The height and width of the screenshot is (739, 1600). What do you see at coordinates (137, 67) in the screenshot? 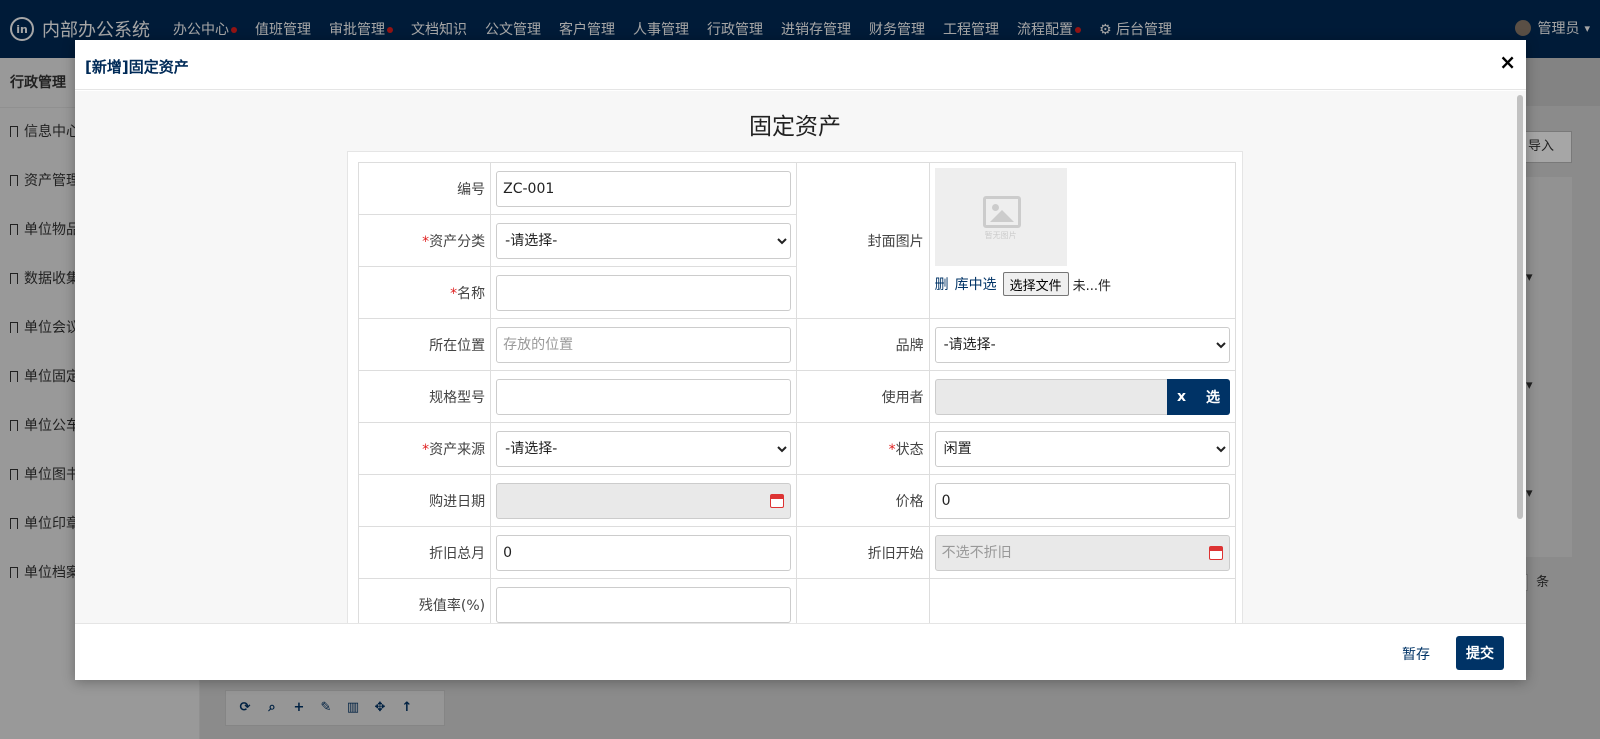
I see `modal-title: [新增]固定资产` at bounding box center [137, 67].